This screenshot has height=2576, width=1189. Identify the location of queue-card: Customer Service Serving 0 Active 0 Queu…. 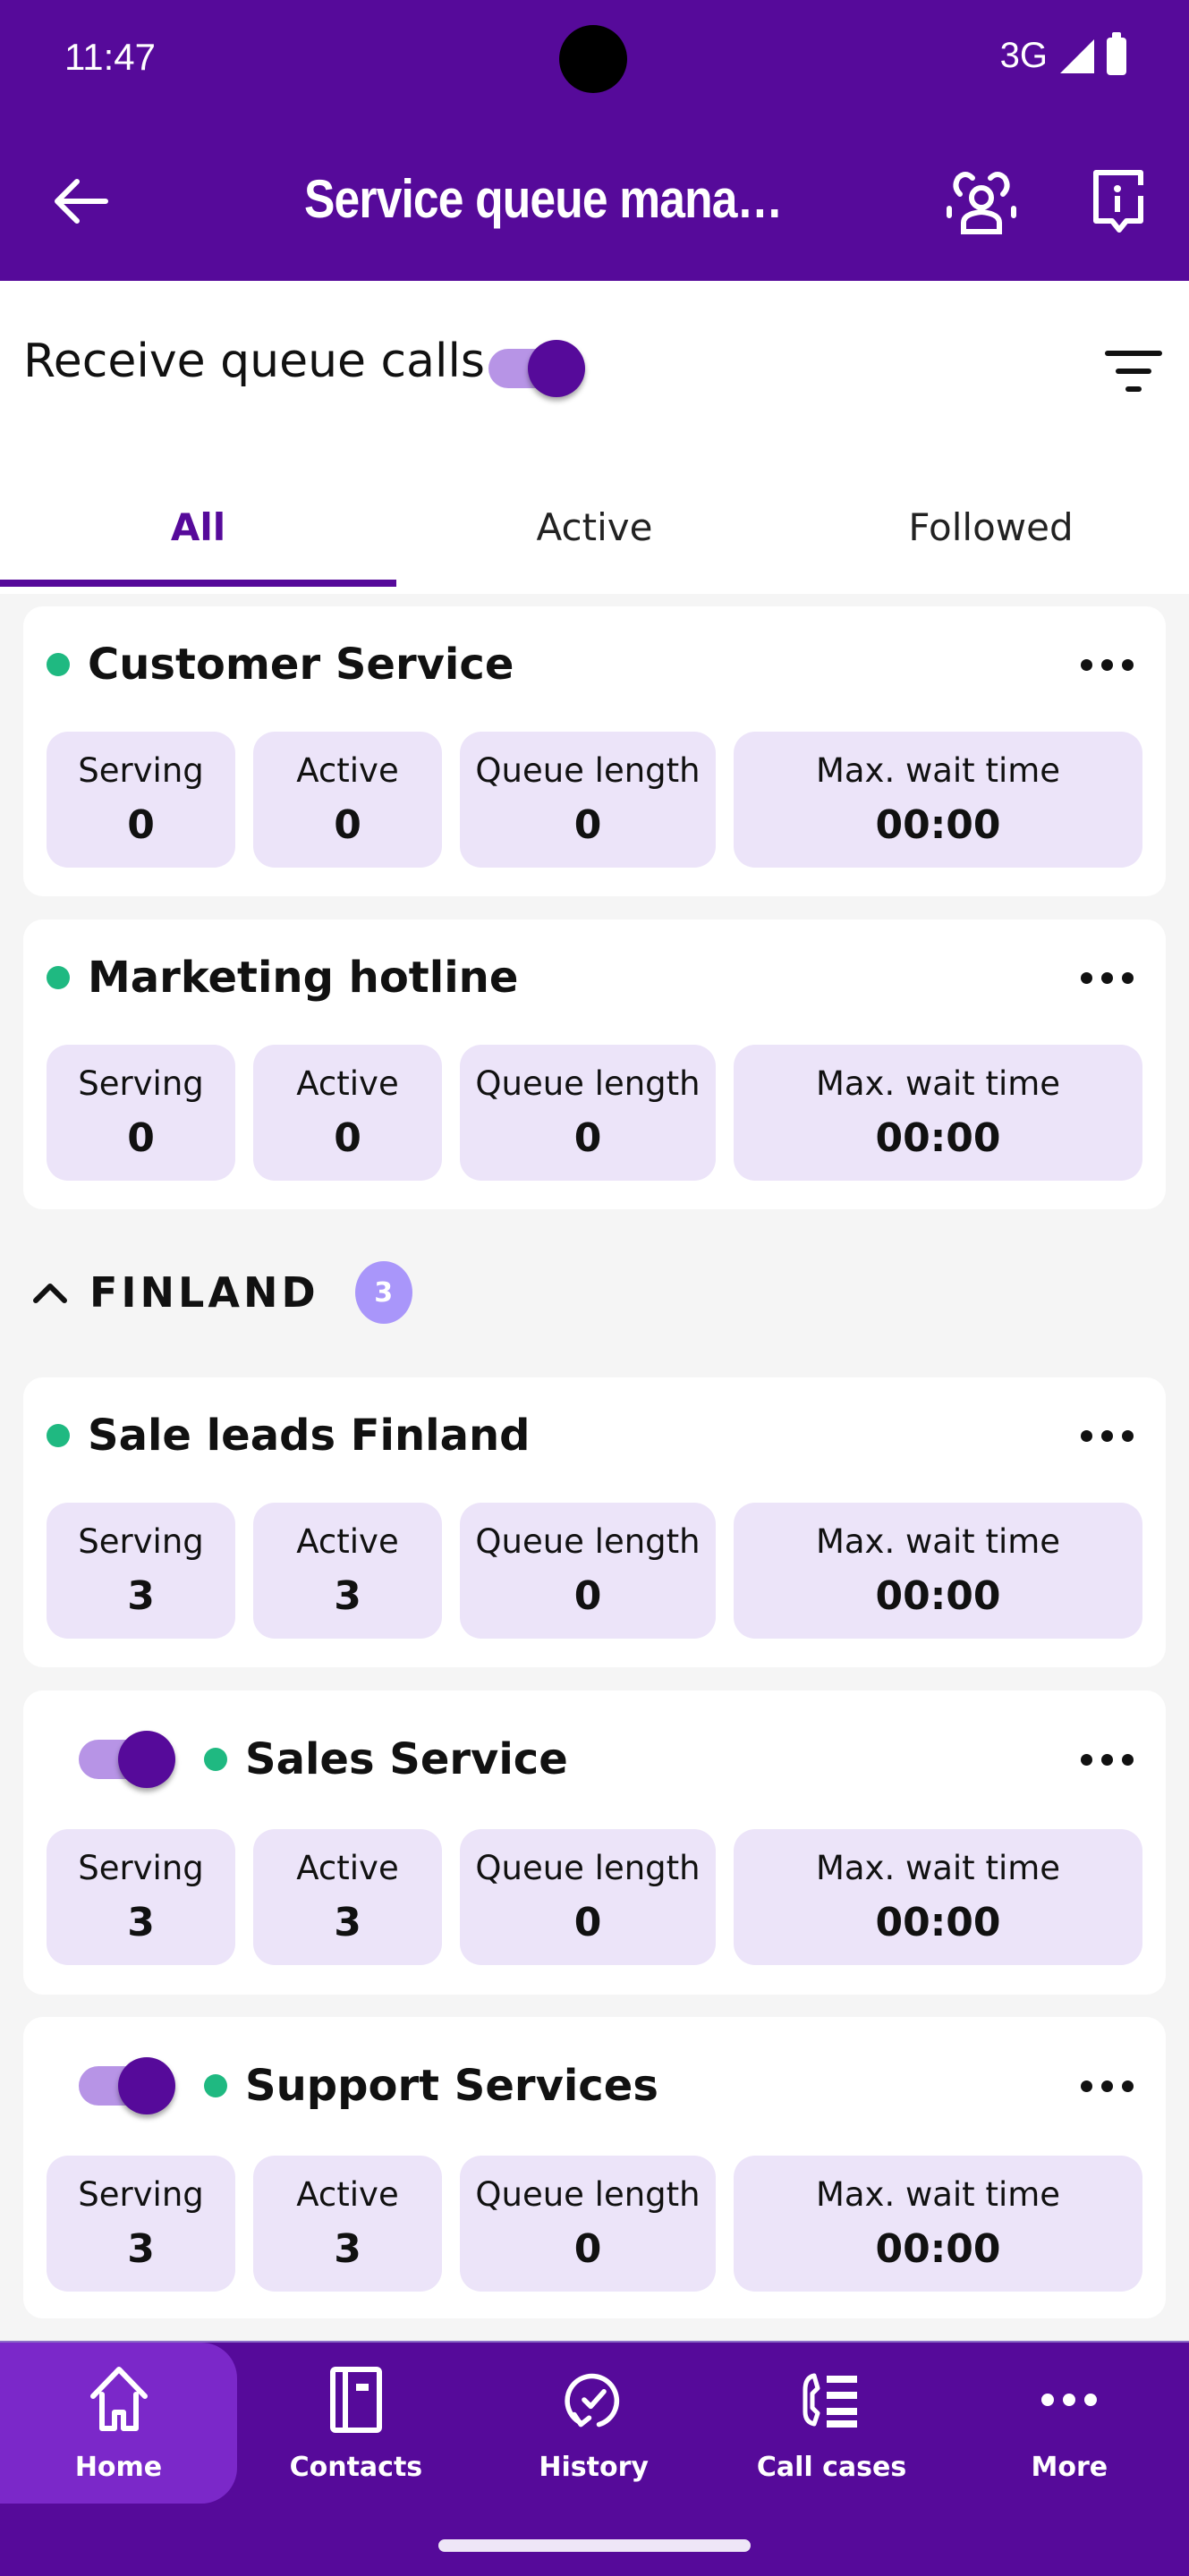
(594, 751).